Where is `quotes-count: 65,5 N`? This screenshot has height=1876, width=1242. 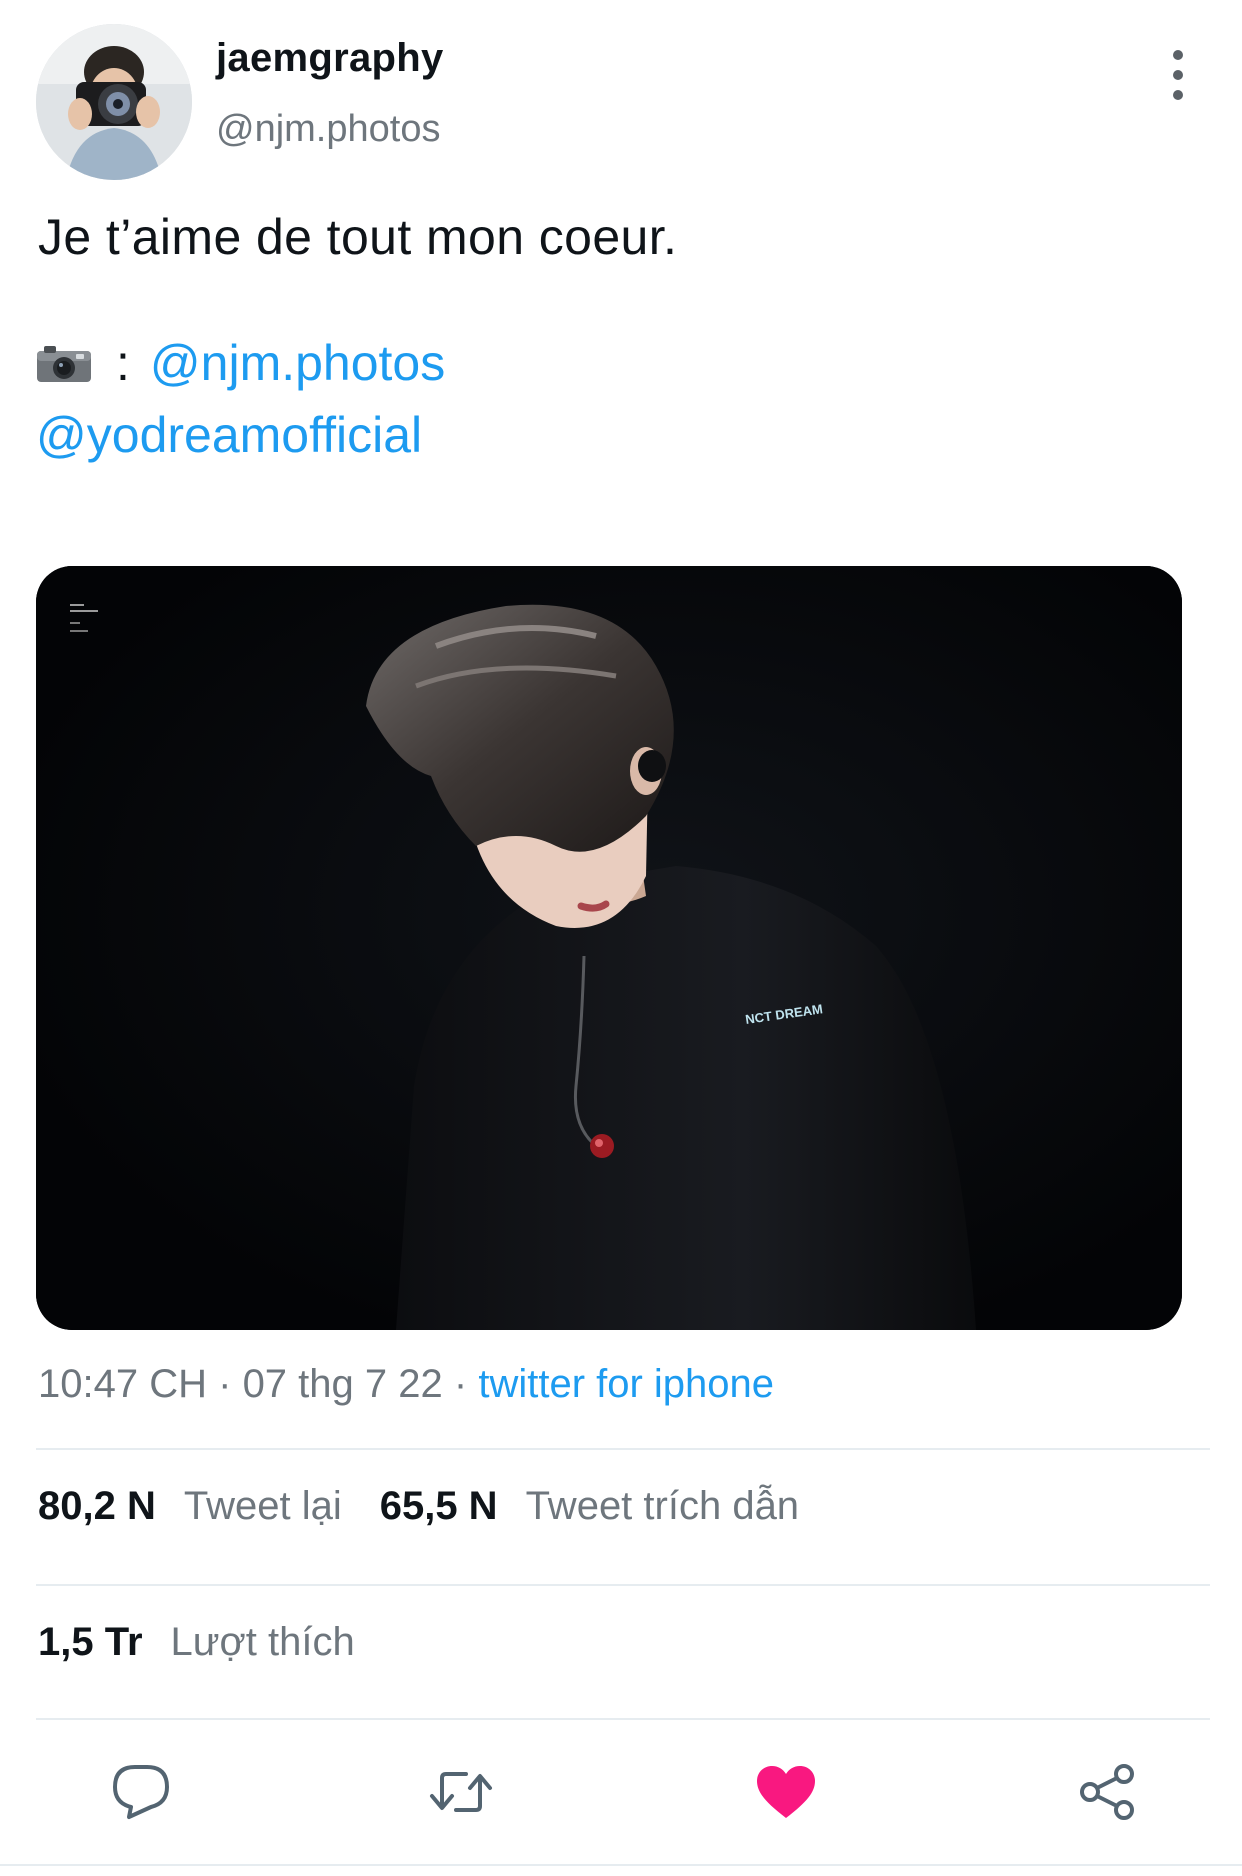 quotes-count: 65,5 N is located at coordinates (438, 1506).